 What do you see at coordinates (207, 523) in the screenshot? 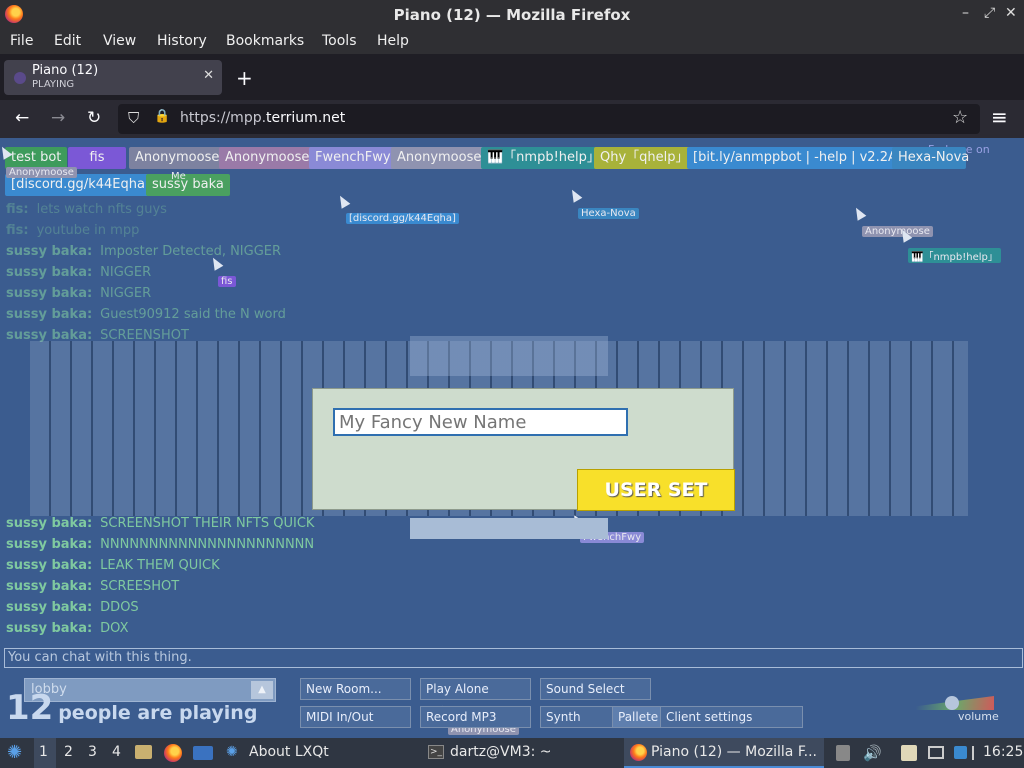
I see `chat-text: SCREENSHOT THEIR NFTS QUICK` at bounding box center [207, 523].